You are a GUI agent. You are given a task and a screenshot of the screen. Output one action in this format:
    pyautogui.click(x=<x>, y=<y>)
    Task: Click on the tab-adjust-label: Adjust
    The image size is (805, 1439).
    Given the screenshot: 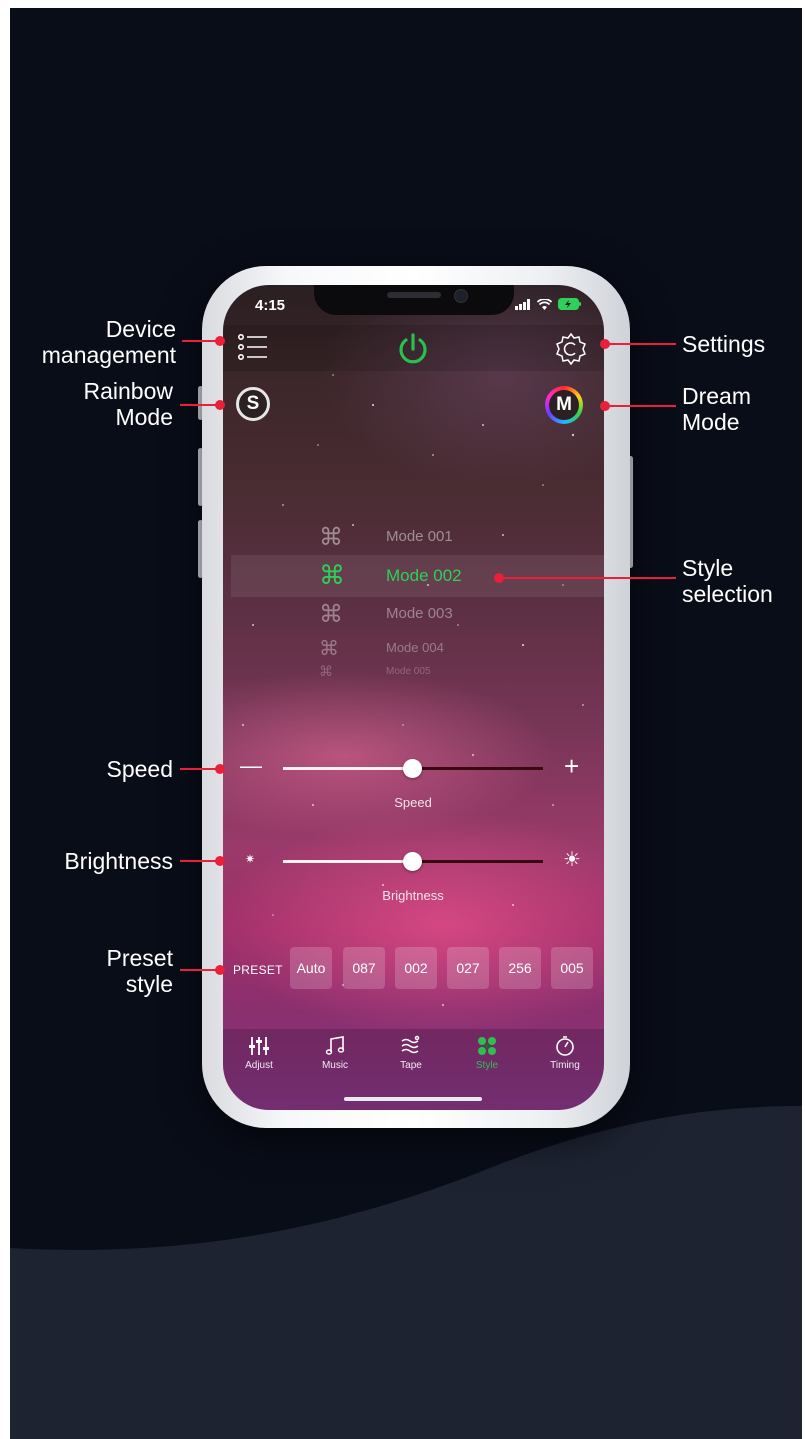 What is the action you would take?
    pyautogui.click(x=259, y=1065)
    